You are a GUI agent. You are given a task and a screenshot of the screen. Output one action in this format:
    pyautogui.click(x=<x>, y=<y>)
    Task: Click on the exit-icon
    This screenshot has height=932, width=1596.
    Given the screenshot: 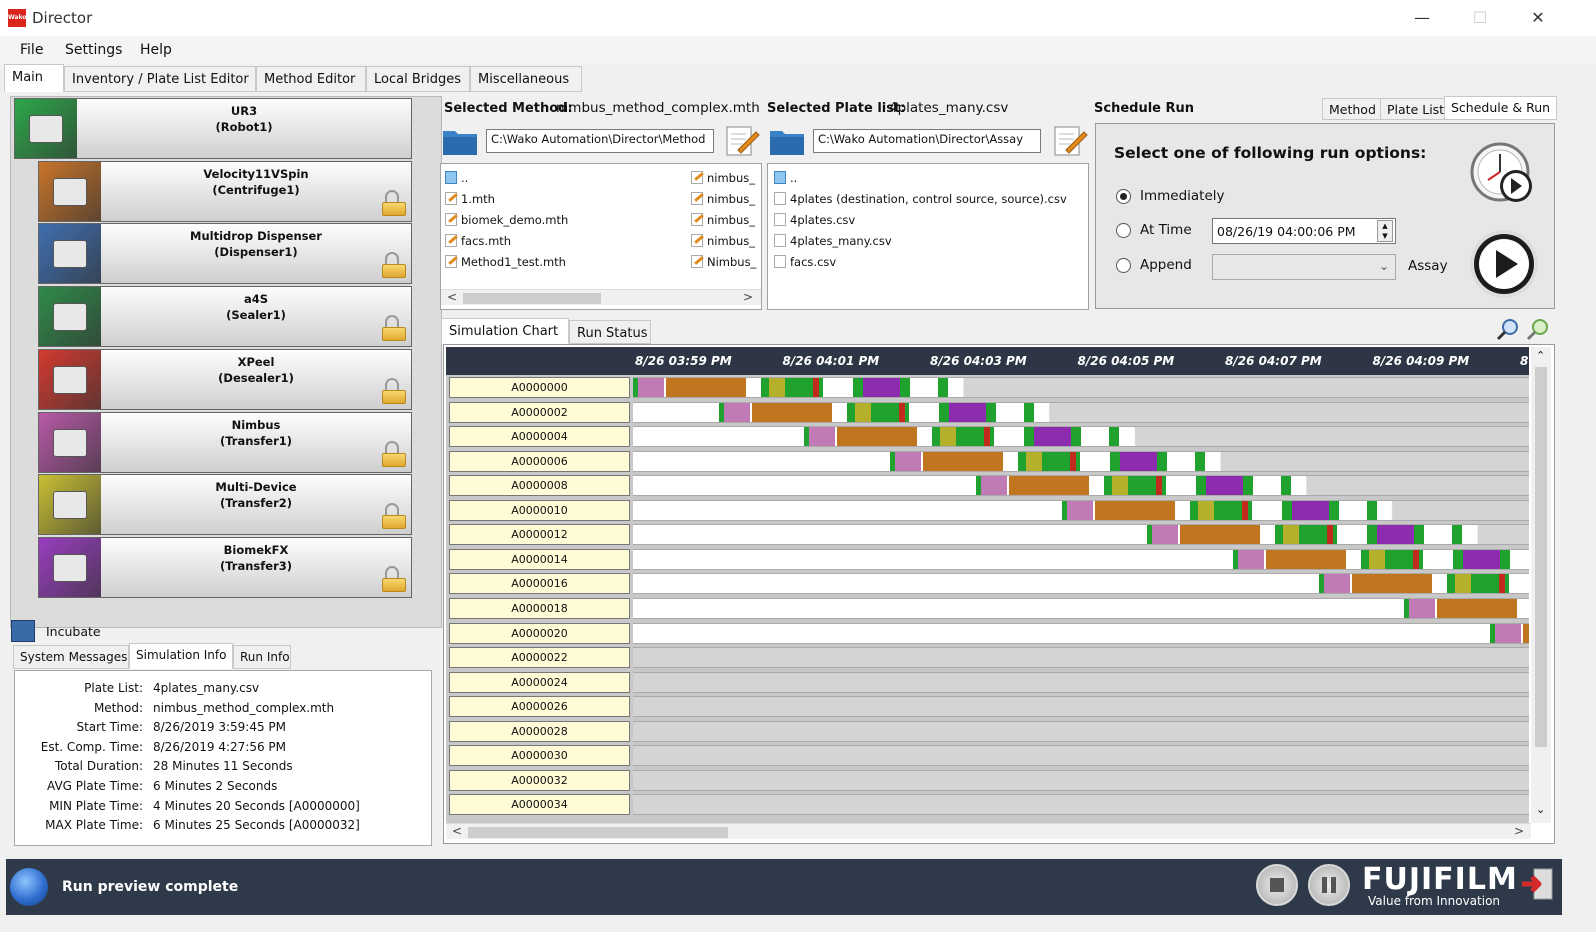 What is the action you would take?
    pyautogui.click(x=1538, y=884)
    